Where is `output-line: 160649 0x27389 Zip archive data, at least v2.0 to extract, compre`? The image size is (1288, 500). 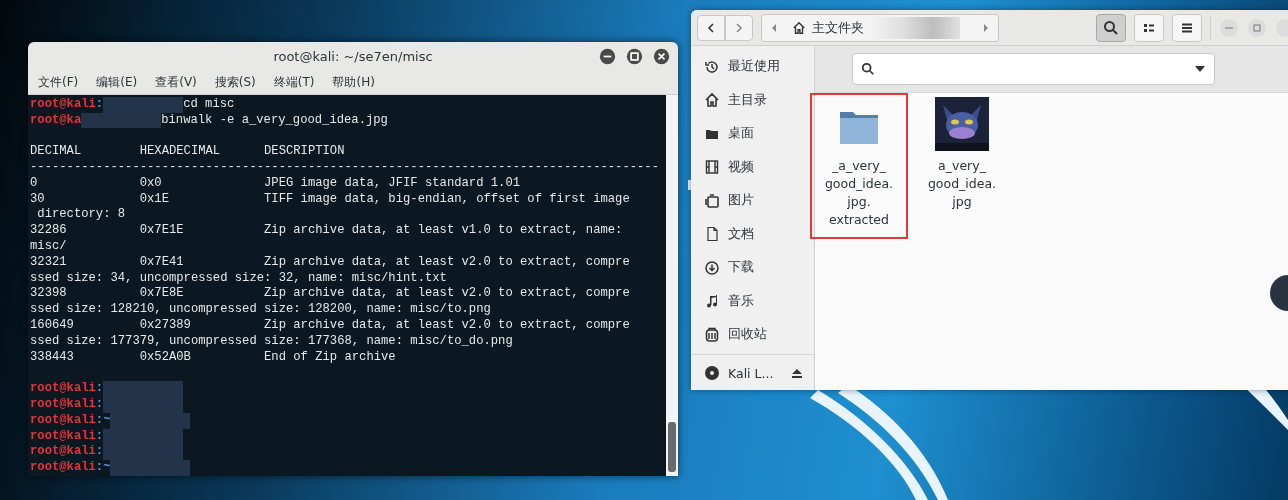
output-line: 160649 0x27389 Zip archive data, at least v2.0 to extract, compre is located at coordinates (330, 326).